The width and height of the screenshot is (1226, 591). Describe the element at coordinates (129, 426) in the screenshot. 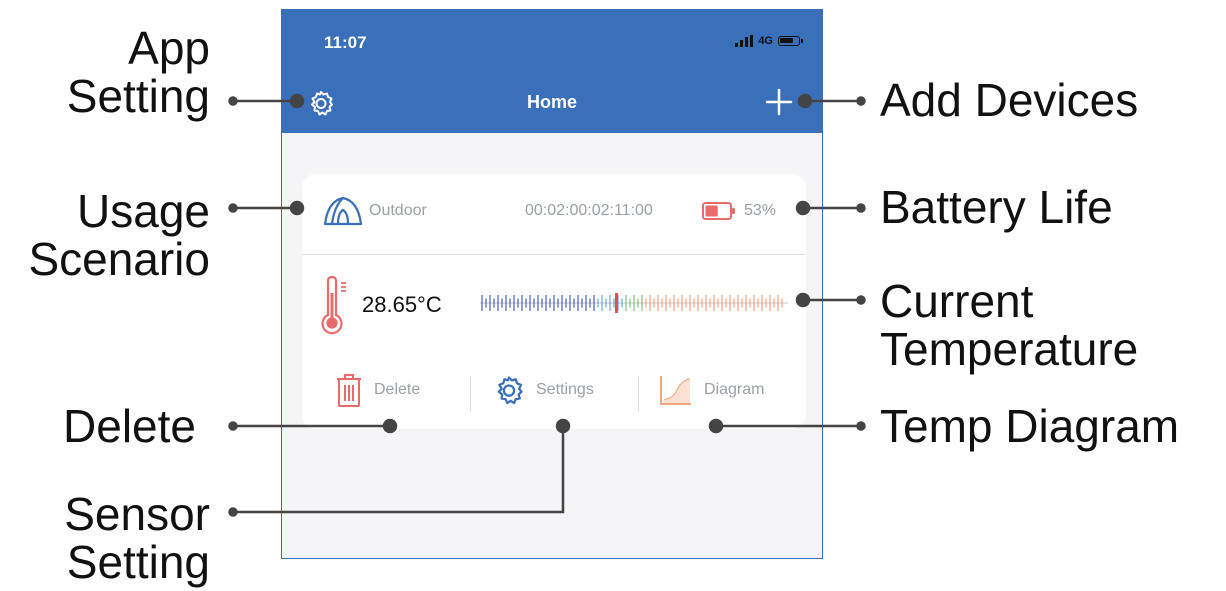

I see `callout-delete: Delete` at that location.